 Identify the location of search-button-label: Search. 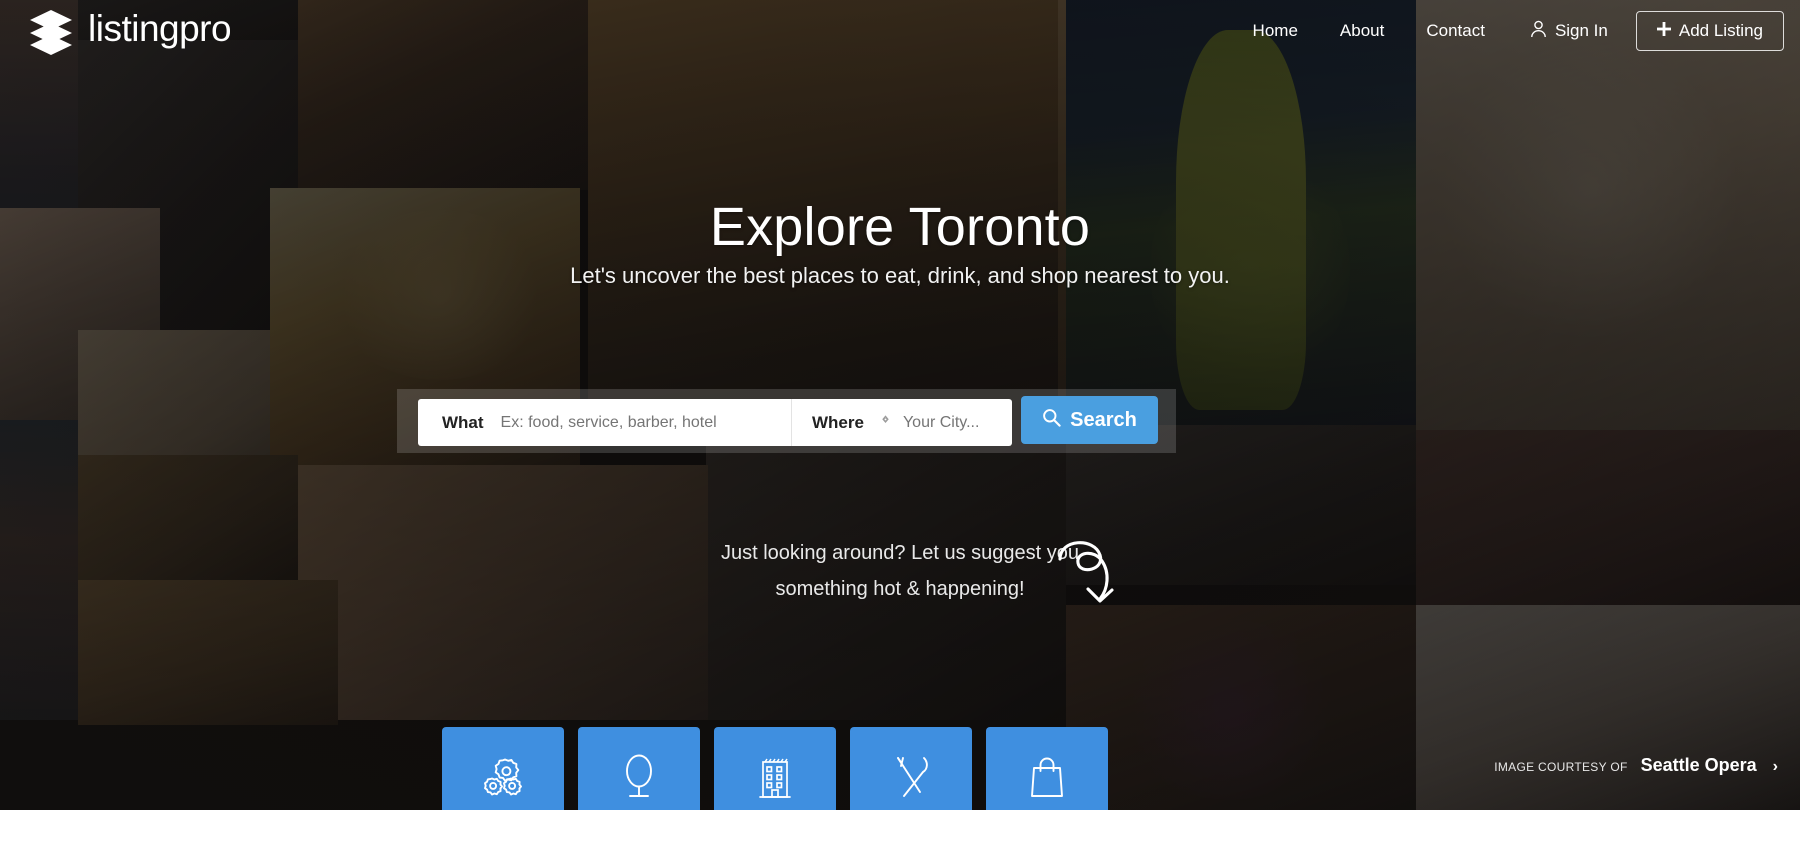
(1103, 419).